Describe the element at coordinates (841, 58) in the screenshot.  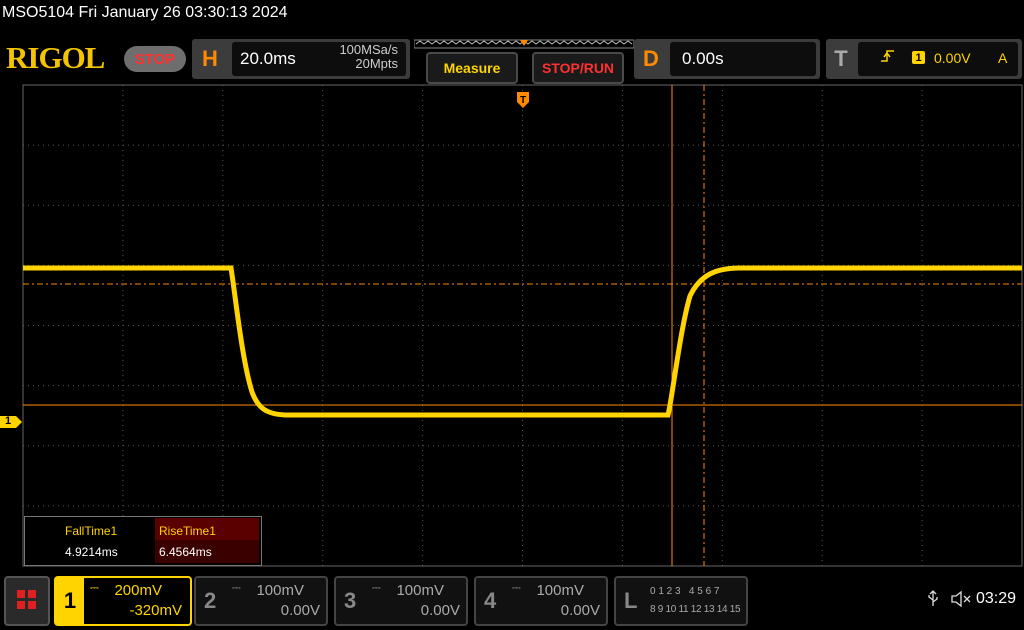
I see `trigger-letter: T` at that location.